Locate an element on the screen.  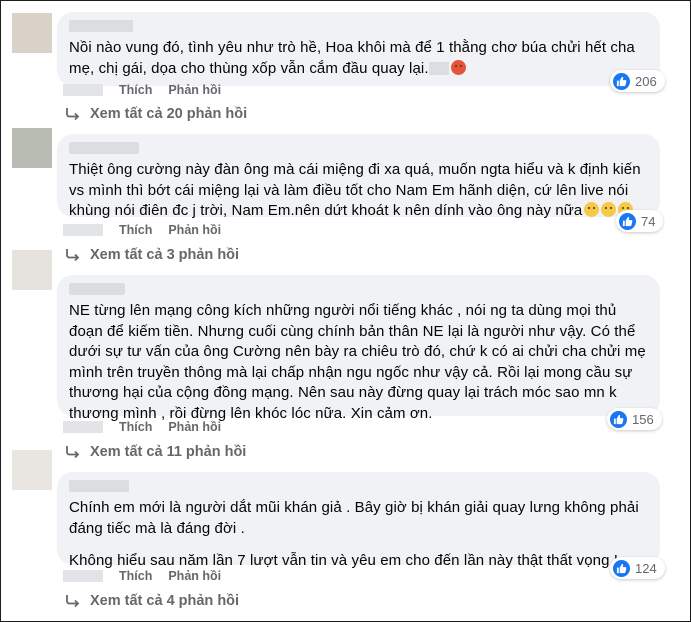
view-replies-link: Xem tất cả 20 phản hồi is located at coordinates (156, 114).